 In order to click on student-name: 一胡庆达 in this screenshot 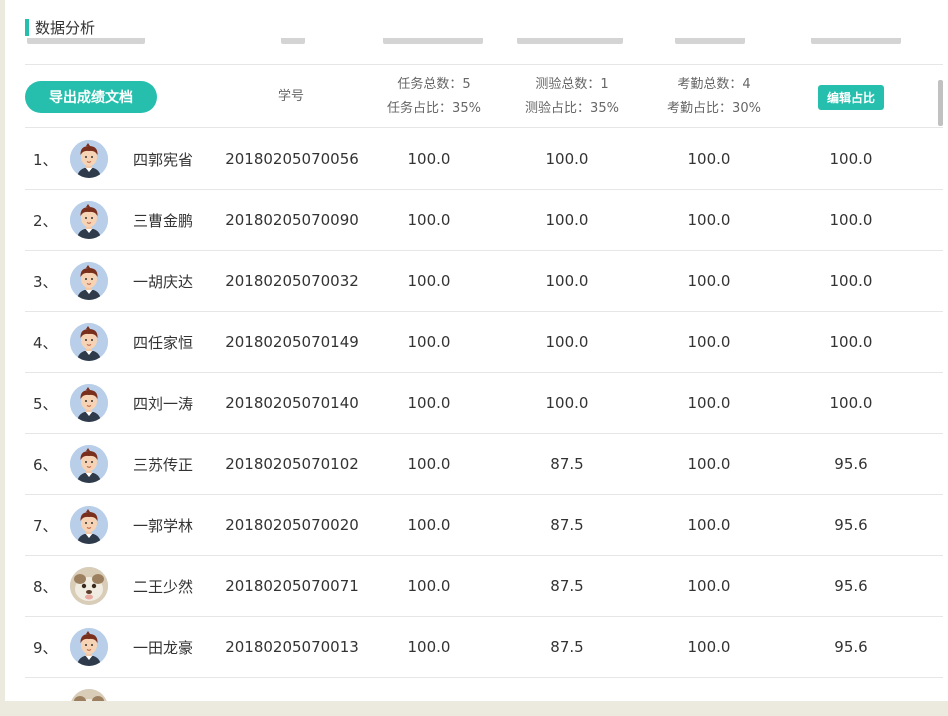, I will do `click(163, 281)`.